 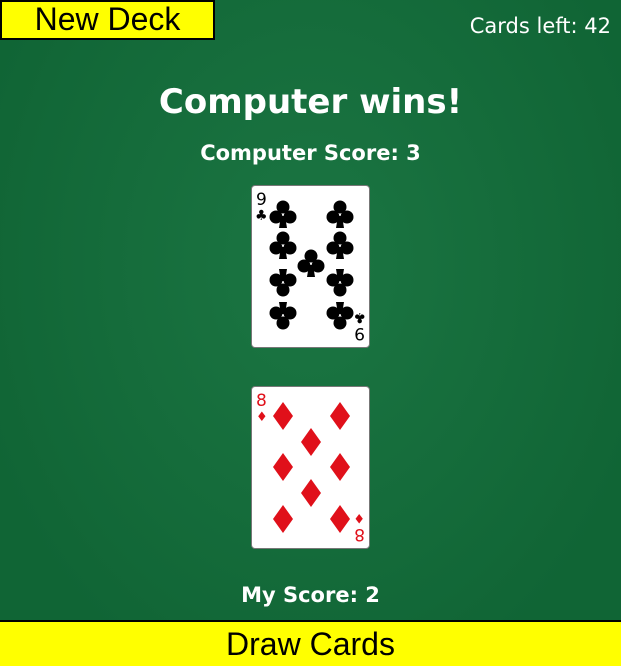 What do you see at coordinates (359, 317) in the screenshot?
I see `computer-card-suit-bottom: ♣` at bounding box center [359, 317].